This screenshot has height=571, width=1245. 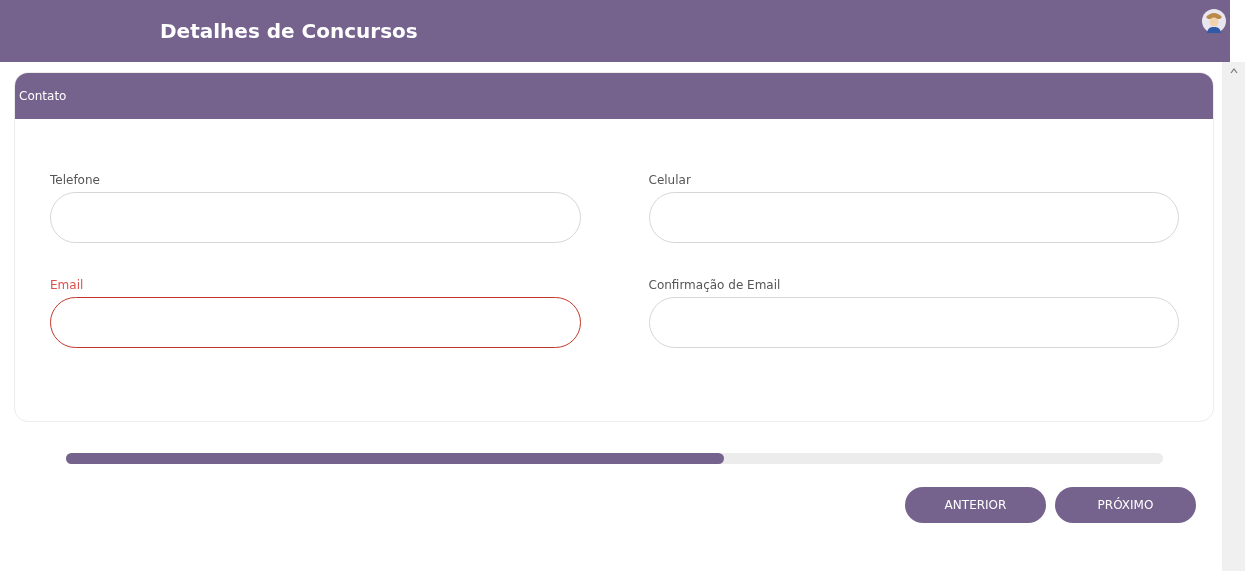 I want to click on scroll-up-icon, so click(x=1233, y=71).